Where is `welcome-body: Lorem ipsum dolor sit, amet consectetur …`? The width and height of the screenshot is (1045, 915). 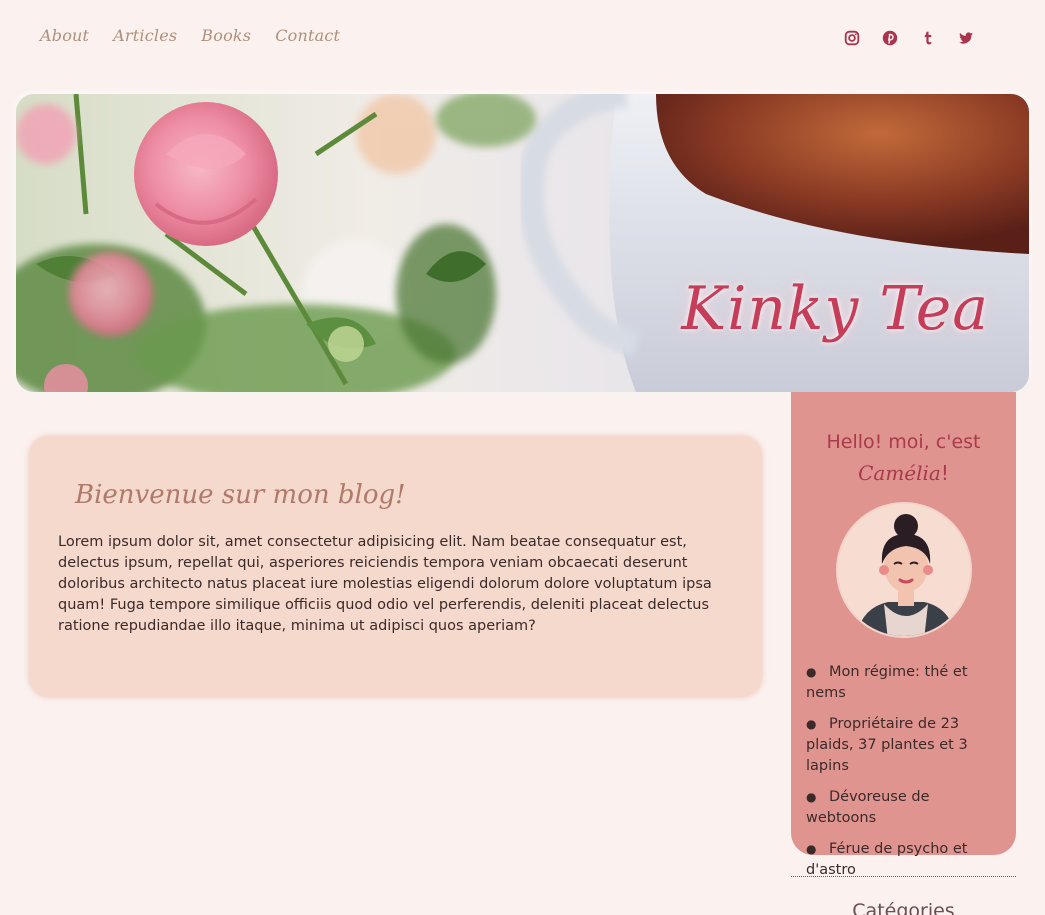 welcome-body: Lorem ipsum dolor sit, amet consectetur … is located at coordinates (385, 584).